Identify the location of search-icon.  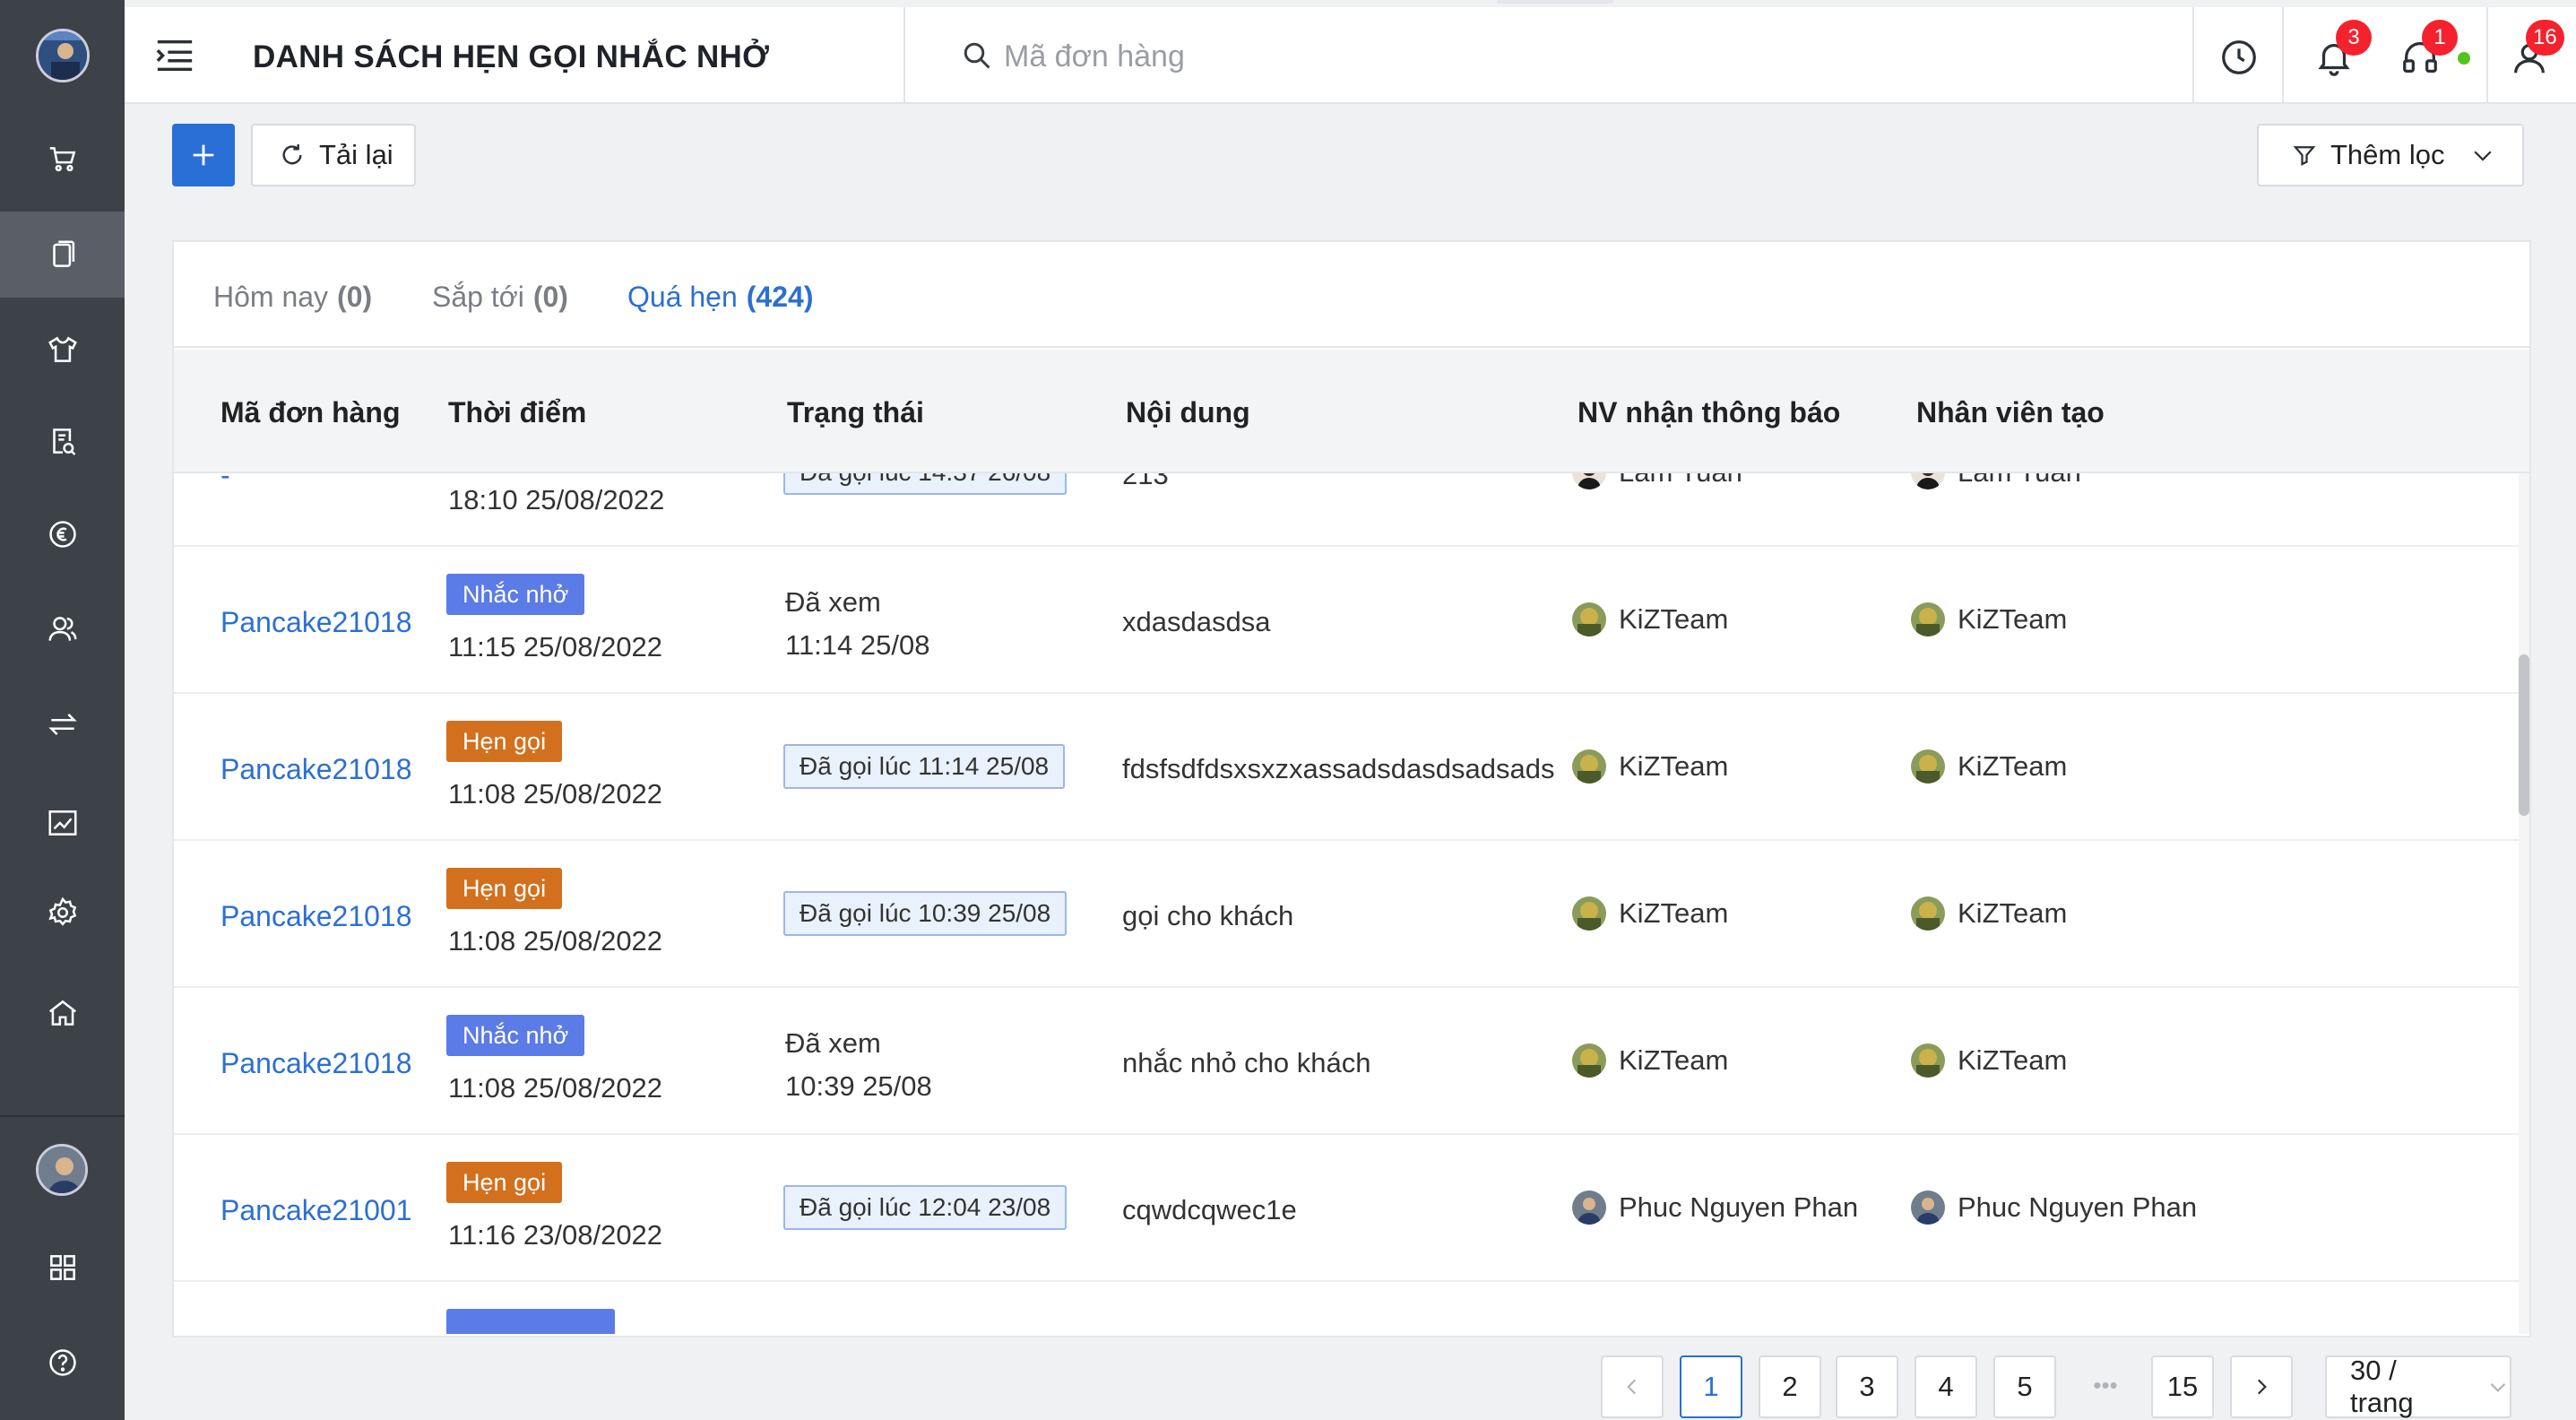
(977, 56).